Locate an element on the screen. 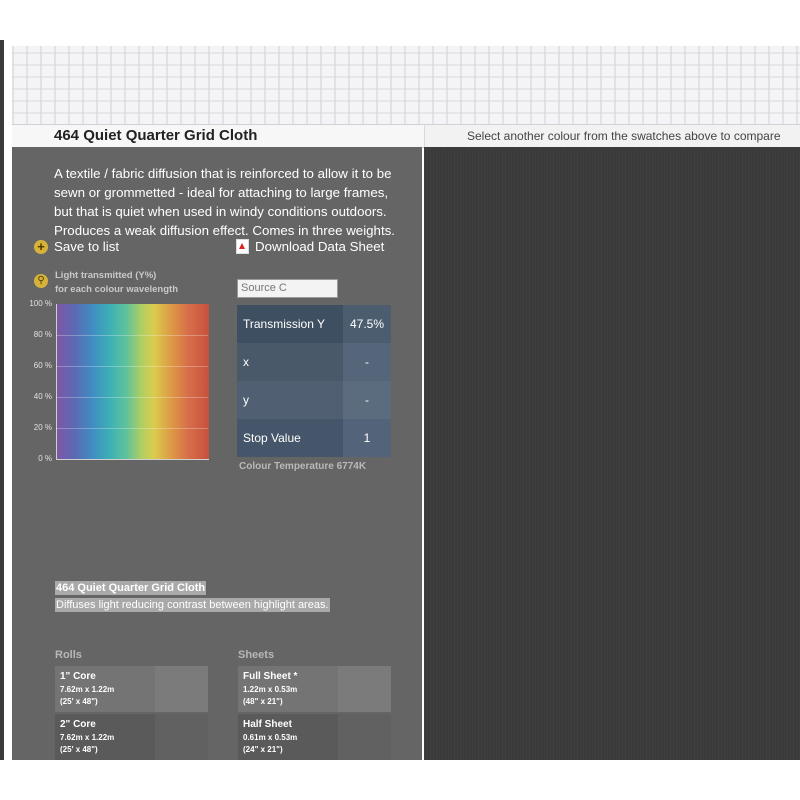 This screenshot has height=800, width=800. product-title-bar: 464 Quiet Quarter Grid Cloth is located at coordinates (218, 136).